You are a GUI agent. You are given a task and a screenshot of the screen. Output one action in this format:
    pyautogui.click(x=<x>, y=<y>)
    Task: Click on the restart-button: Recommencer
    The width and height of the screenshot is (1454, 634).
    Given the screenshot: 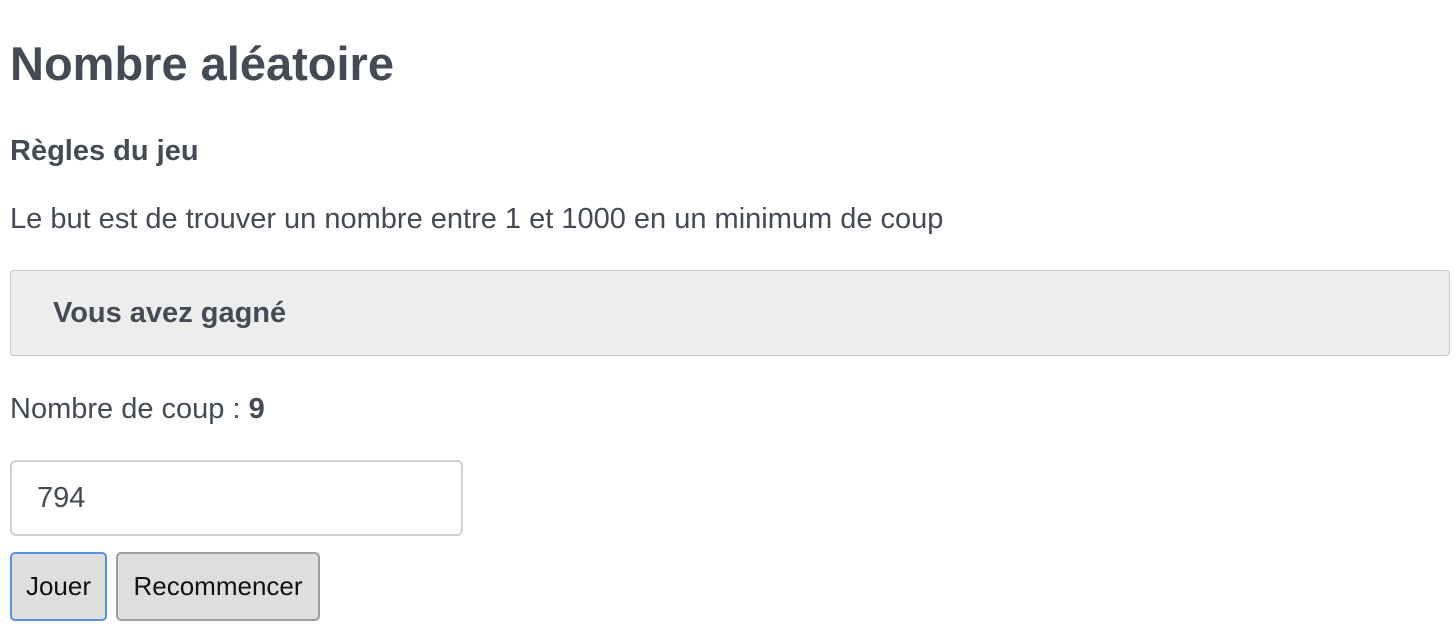 What is the action you would take?
    pyautogui.click(x=218, y=586)
    